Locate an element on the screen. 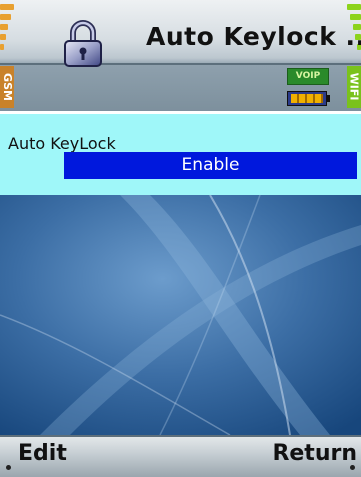 The width and height of the screenshot is (361, 477). battery-icon is located at coordinates (308, 98).